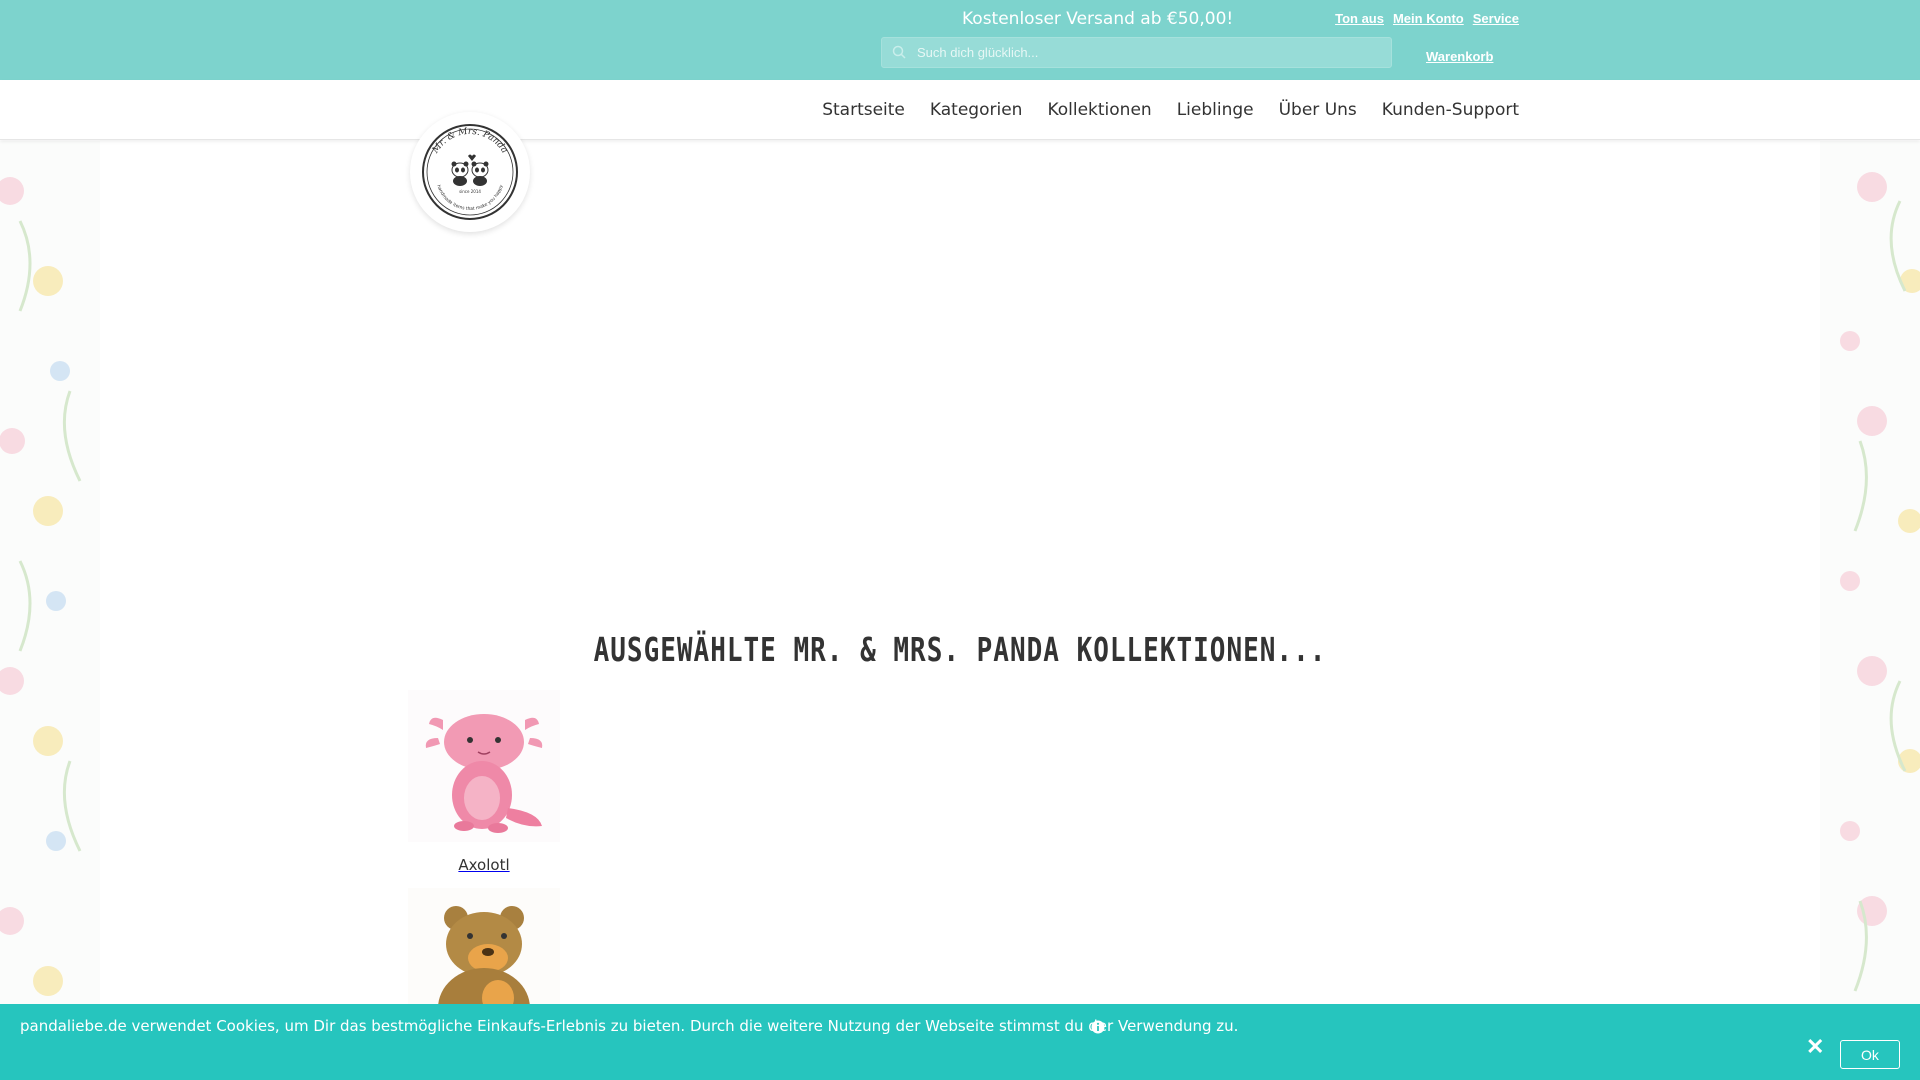  What do you see at coordinates (1450, 110) in the screenshot?
I see `nav-item-support: Kunden-Support` at bounding box center [1450, 110].